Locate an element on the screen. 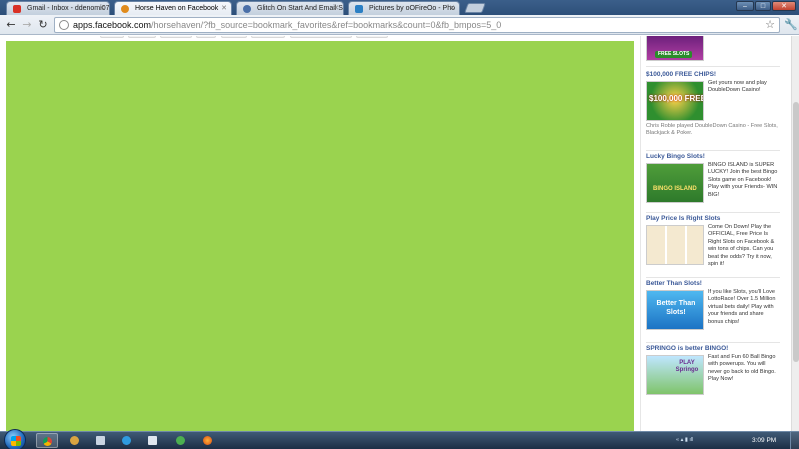 This screenshot has width=799, height=449. chrome-icon is located at coordinates (47, 441).